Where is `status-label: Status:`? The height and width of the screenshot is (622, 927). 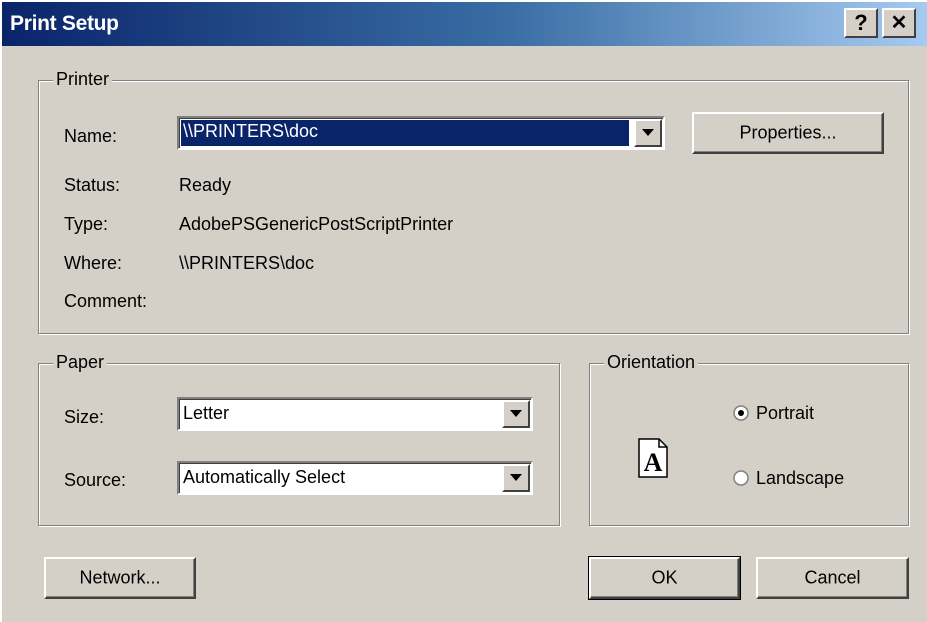
status-label: Status: is located at coordinates (92, 185).